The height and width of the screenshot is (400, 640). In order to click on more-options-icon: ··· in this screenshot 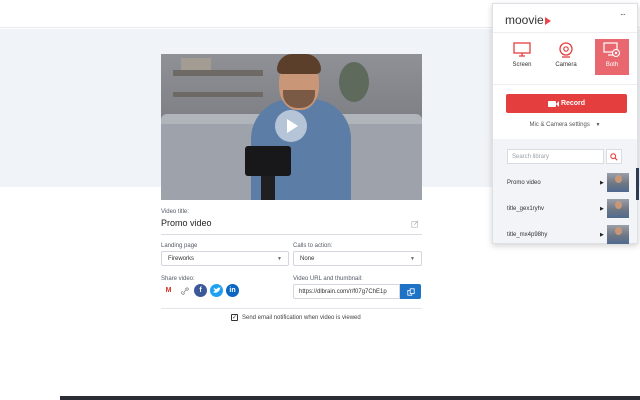, I will do `click(623, 14)`.